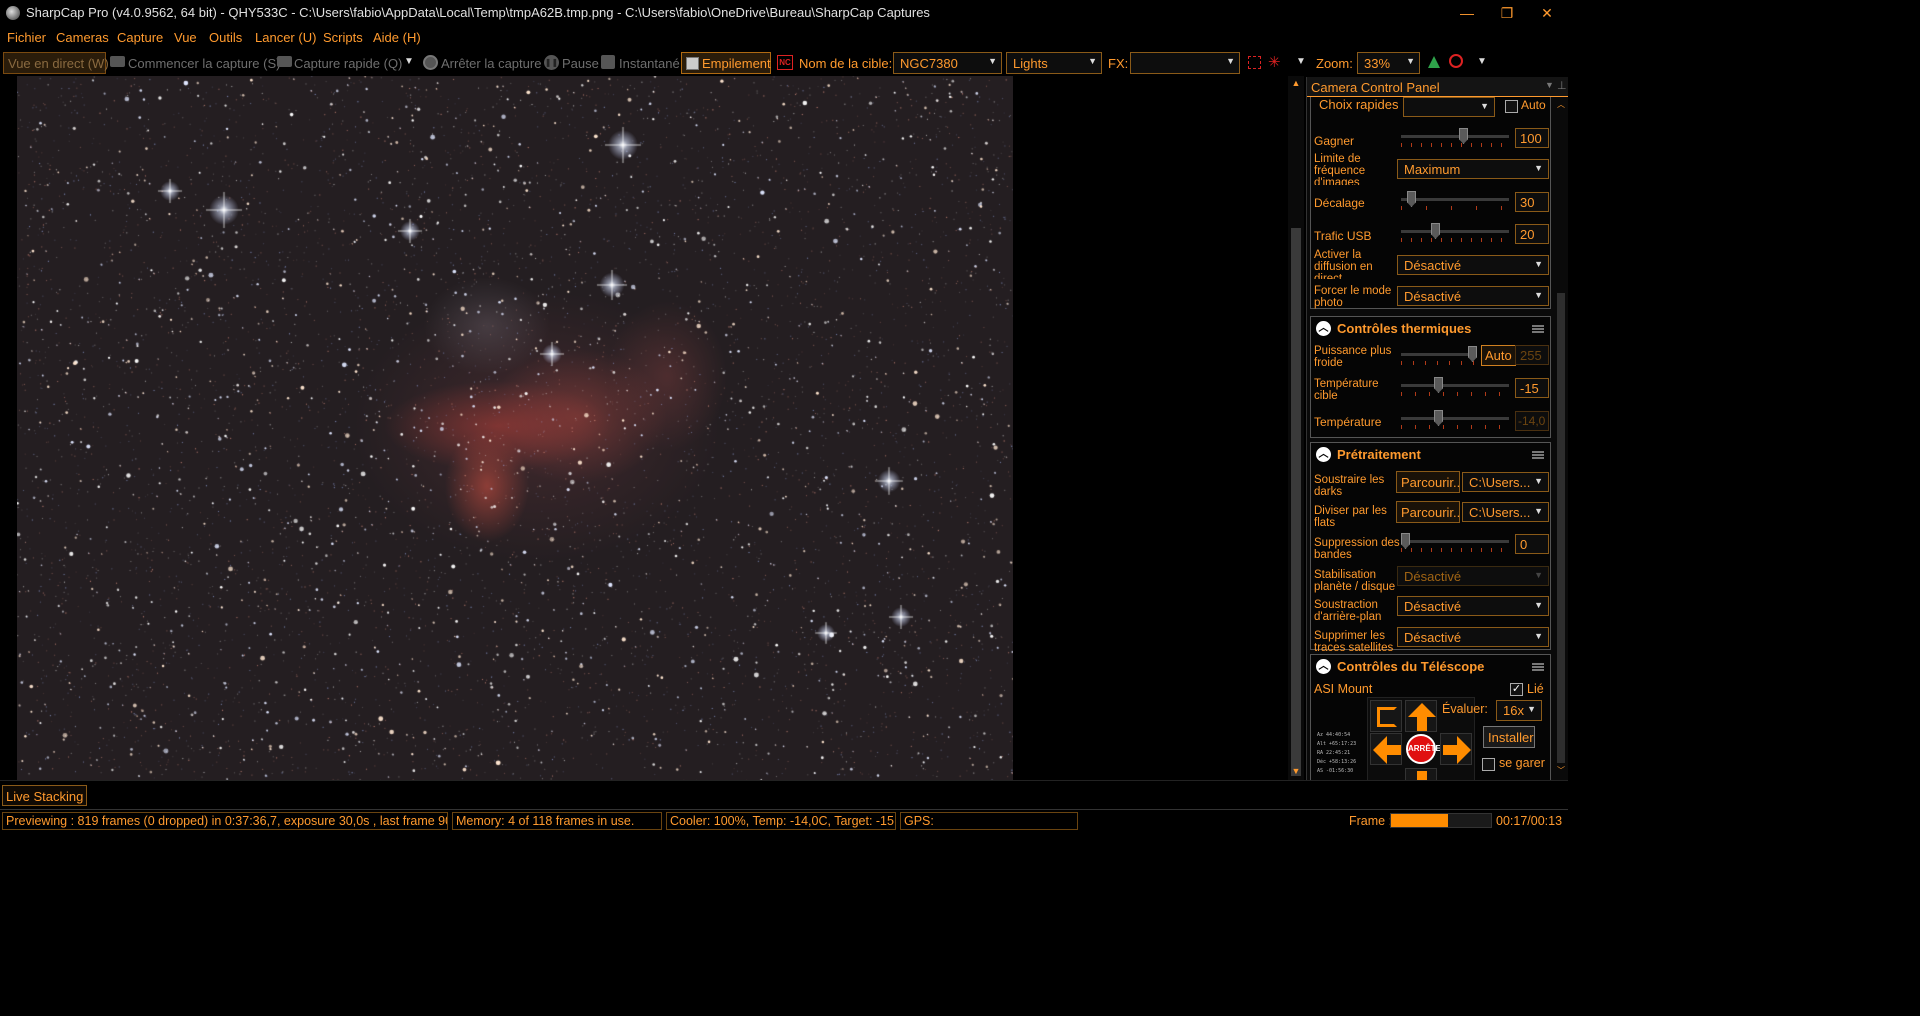 This screenshot has height=1016, width=1920. I want to click on stacking-button: Empilement, so click(726, 63).